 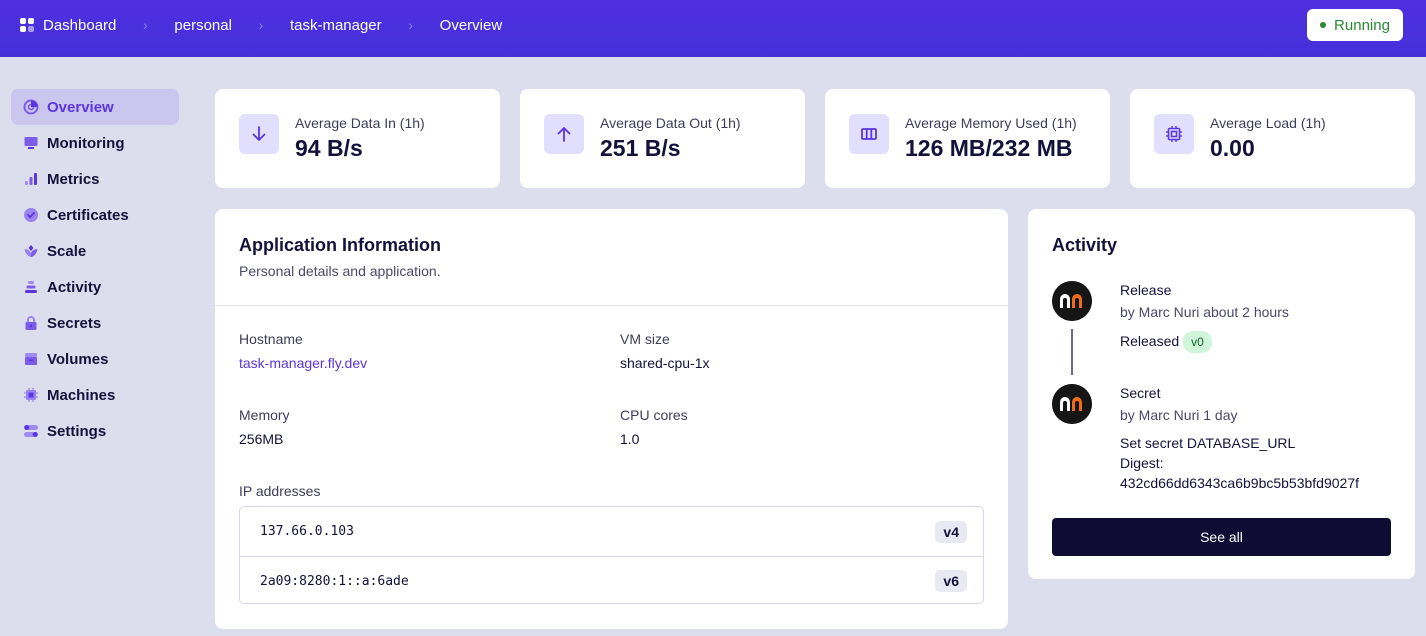 What do you see at coordinates (611, 580) in the screenshot?
I see `ip-row: 2a09:8280:1::a:6ade v6` at bounding box center [611, 580].